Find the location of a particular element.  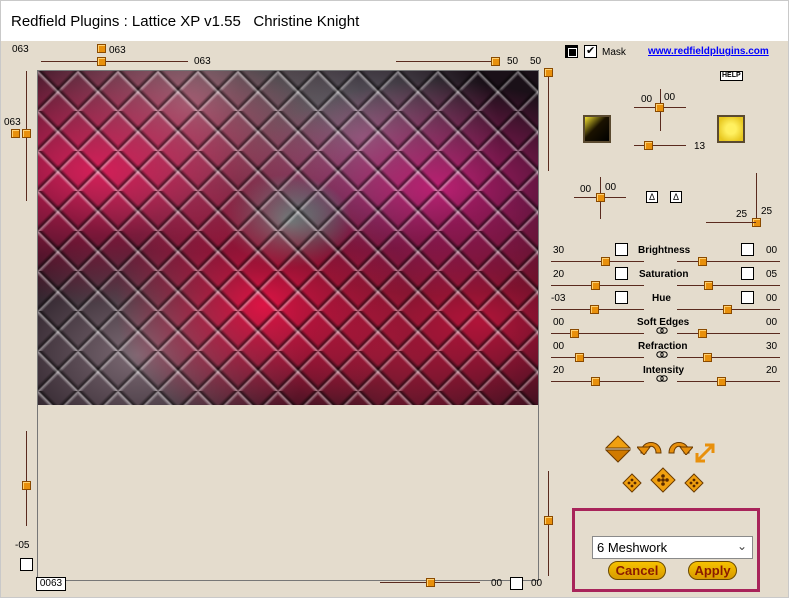

soft-edges-left-value: 00 is located at coordinates (559, 322).